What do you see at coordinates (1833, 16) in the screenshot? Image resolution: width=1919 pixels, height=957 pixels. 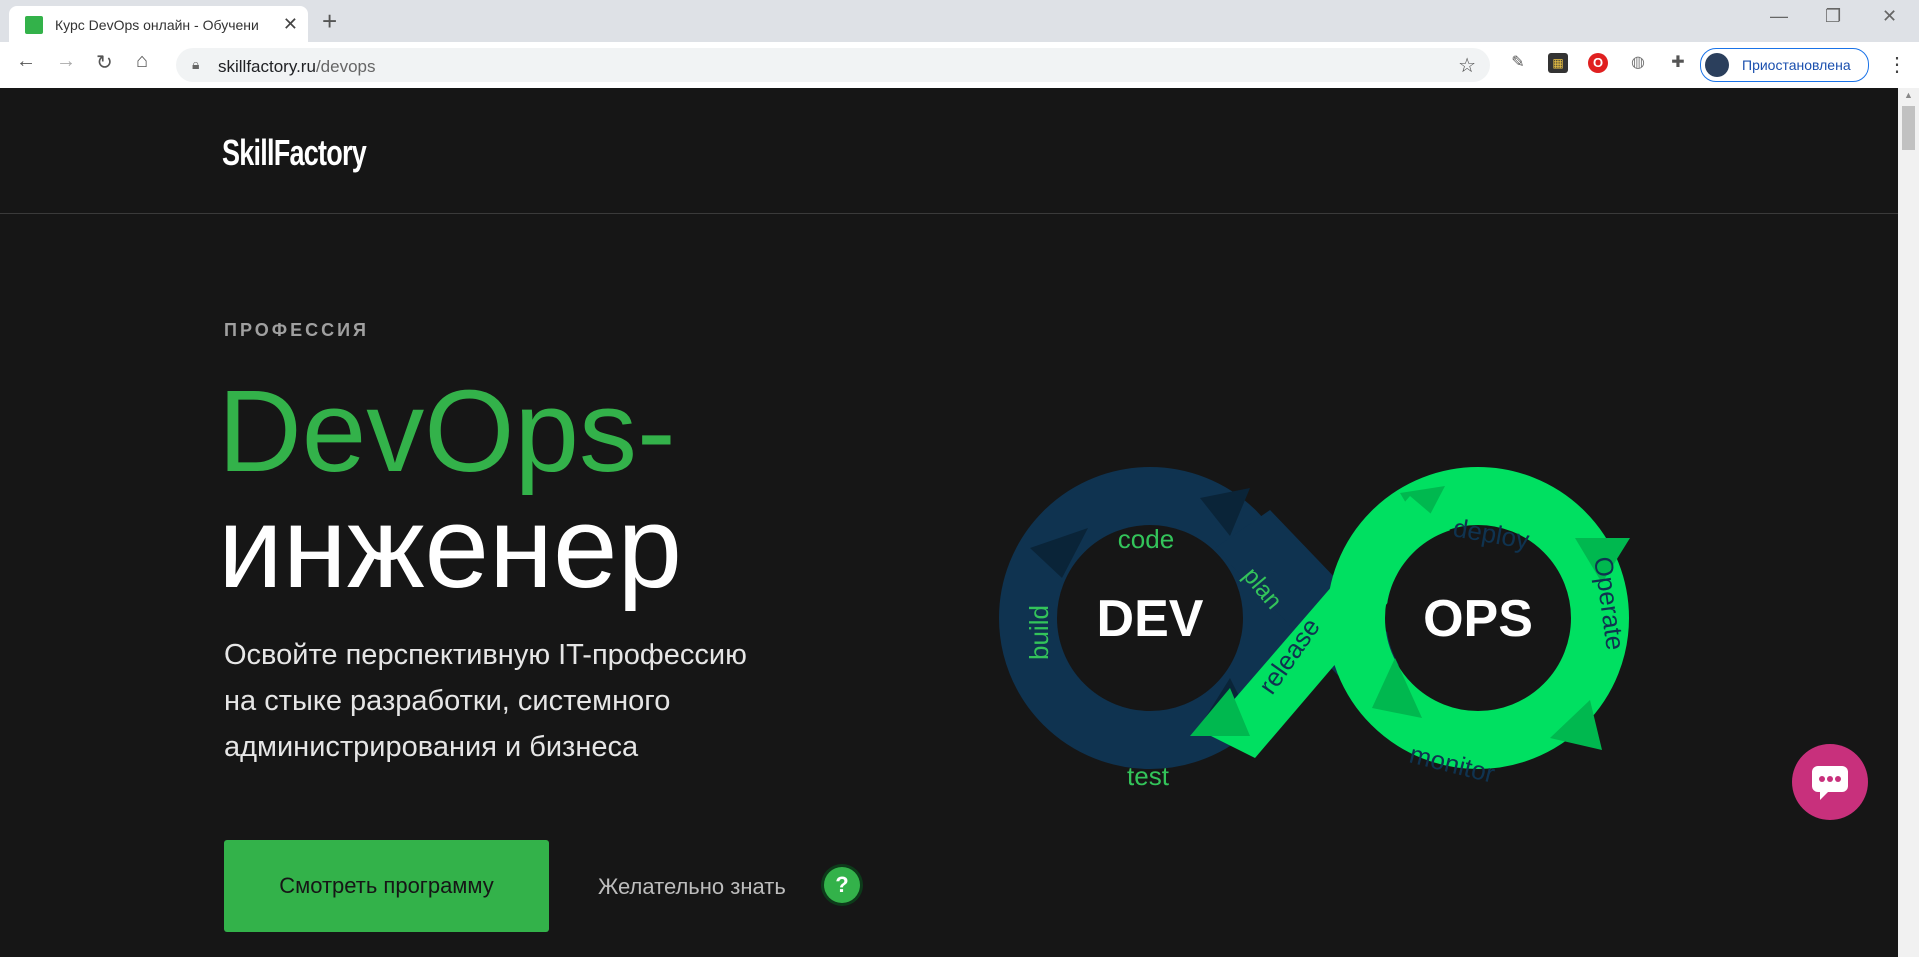 I see `restore-button: ❐` at bounding box center [1833, 16].